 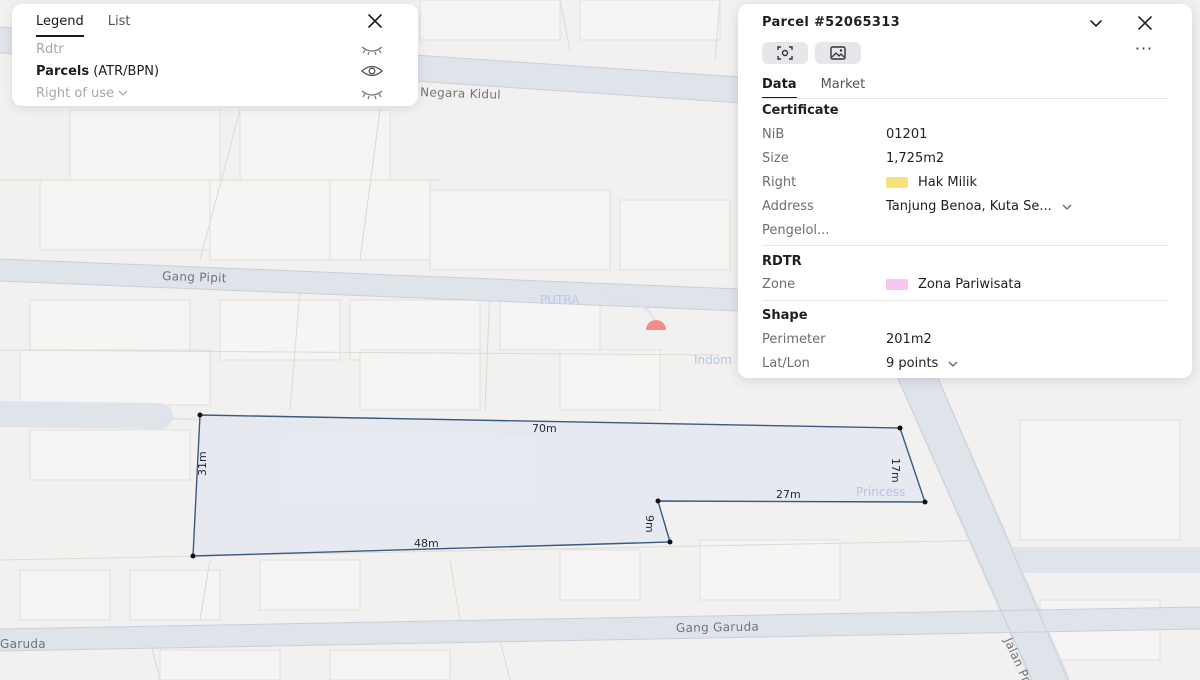 I want to click on edge-length-label: 70m, so click(x=544, y=428).